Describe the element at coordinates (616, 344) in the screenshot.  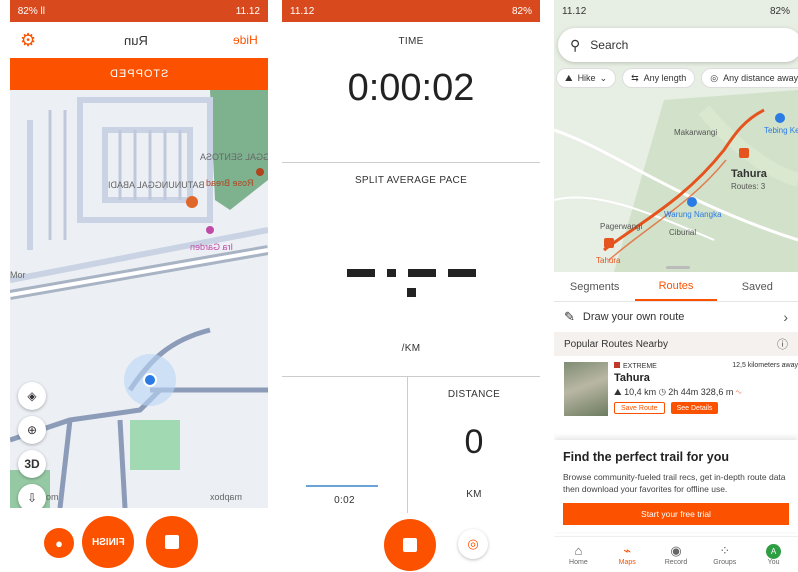
I see `popular-routes-label: Popular Routes Nearby` at that location.